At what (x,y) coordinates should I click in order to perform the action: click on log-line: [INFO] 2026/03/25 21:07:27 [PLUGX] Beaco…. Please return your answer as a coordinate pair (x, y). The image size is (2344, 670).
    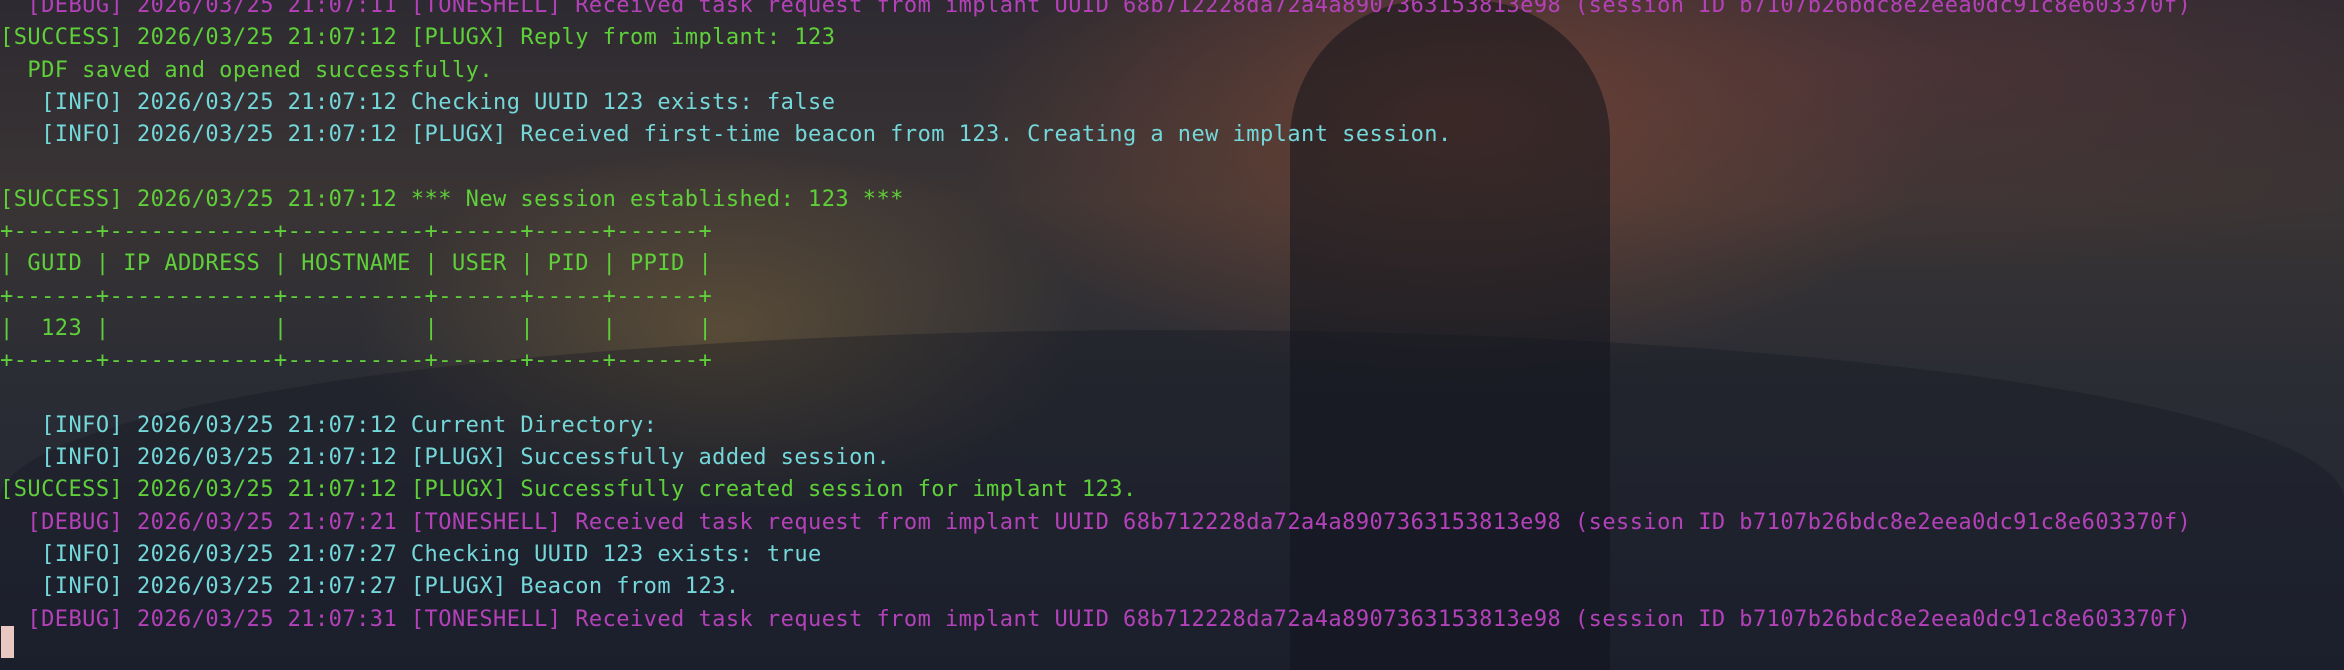
    Looking at the image, I should click on (370, 587).